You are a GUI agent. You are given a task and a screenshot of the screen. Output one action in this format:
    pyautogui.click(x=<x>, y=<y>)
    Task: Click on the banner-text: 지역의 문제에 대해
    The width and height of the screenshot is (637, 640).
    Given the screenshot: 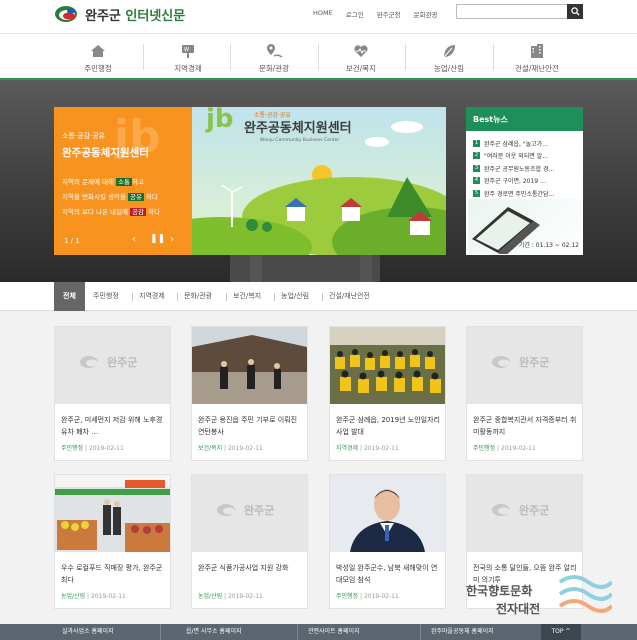 What is the action you would take?
    pyautogui.click(x=89, y=182)
    